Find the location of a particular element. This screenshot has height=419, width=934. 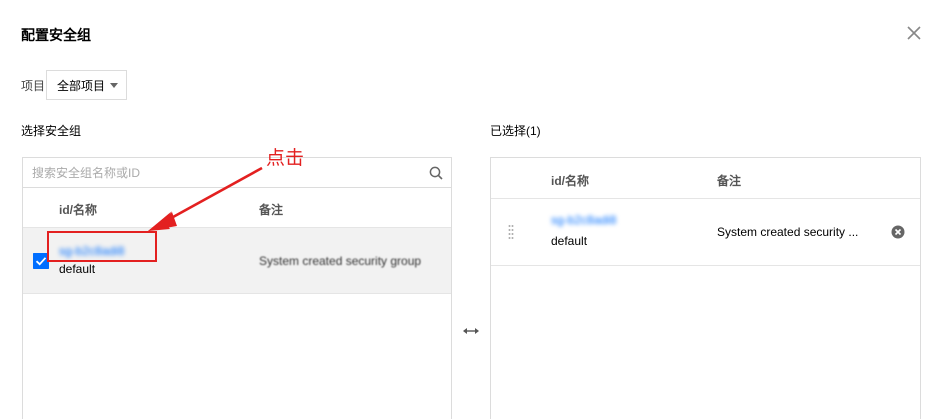

search-input is located at coordinates (218, 172).